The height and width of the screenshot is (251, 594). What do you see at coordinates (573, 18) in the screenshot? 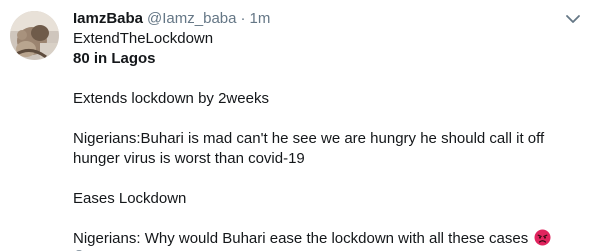
I see `chevron-down-icon` at bounding box center [573, 18].